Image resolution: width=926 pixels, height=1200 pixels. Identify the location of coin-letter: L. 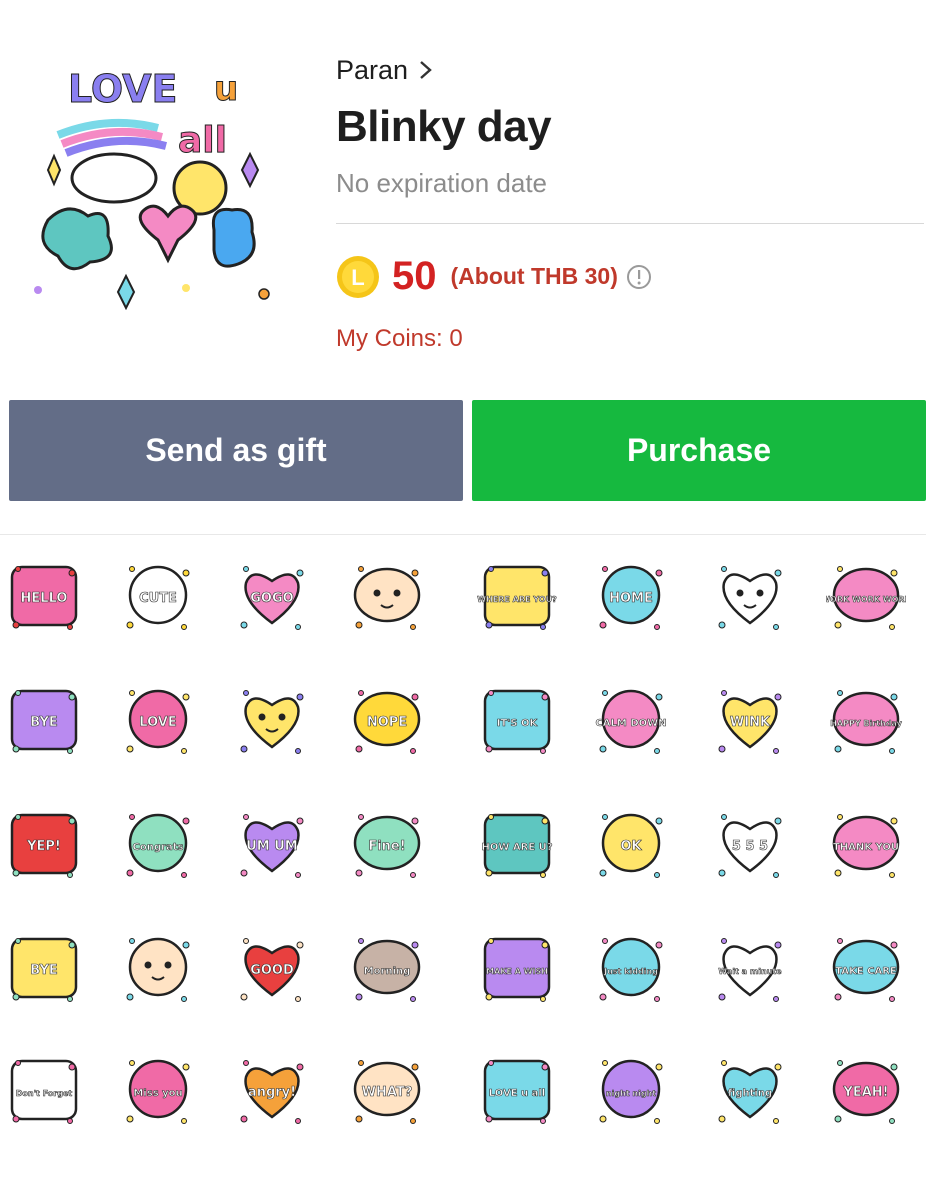
(357, 277).